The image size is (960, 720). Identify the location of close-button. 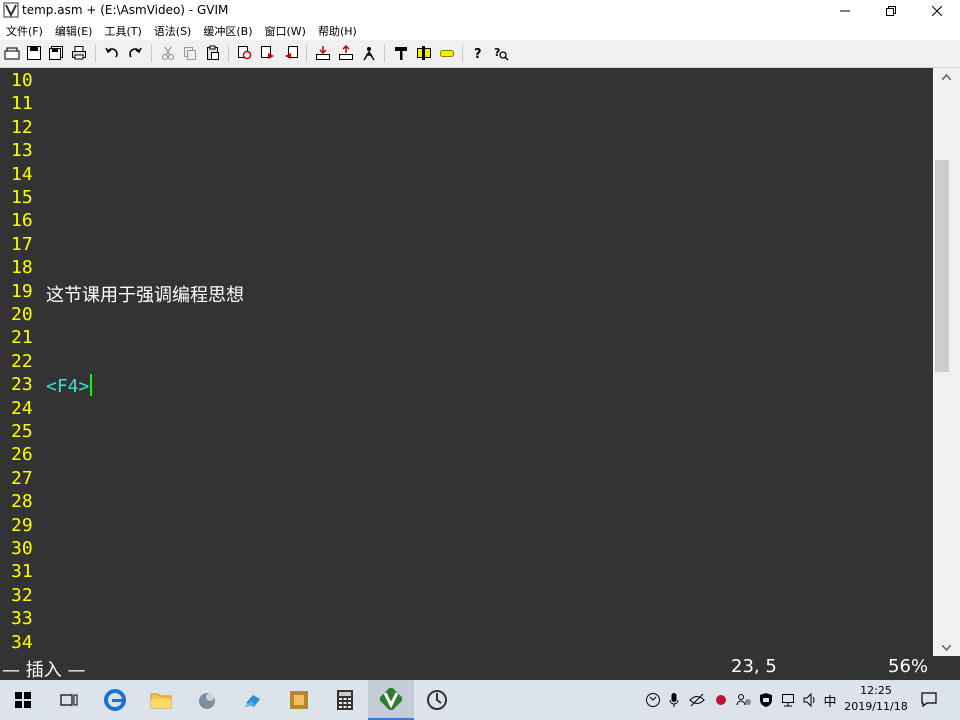
(937, 10).